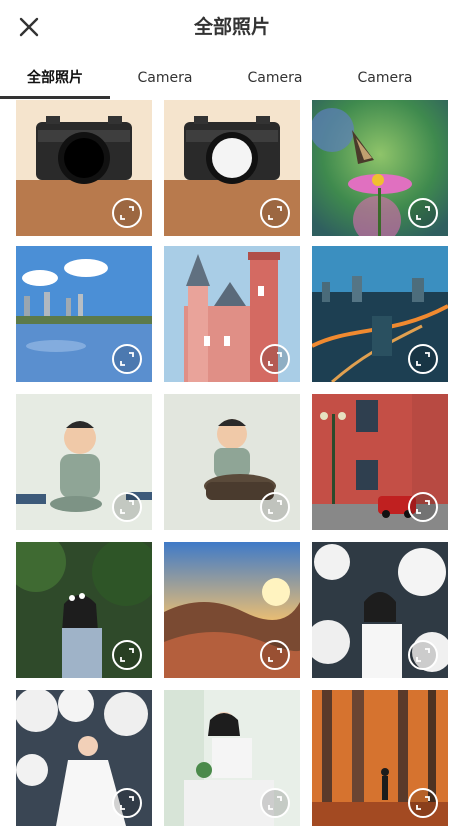  I want to click on page-title: 全部照片, so click(231, 27).